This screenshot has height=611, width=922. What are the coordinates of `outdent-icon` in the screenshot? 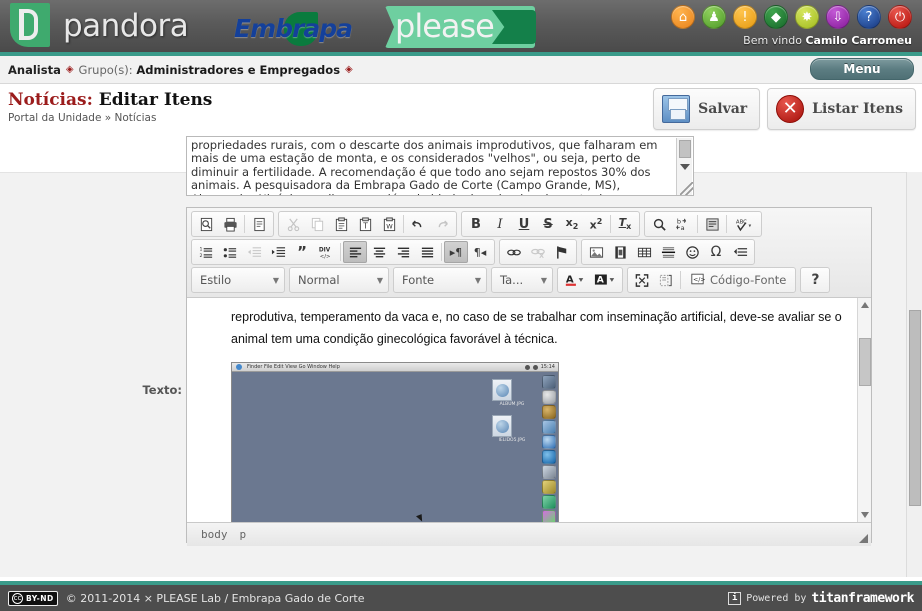 It's located at (254, 252).